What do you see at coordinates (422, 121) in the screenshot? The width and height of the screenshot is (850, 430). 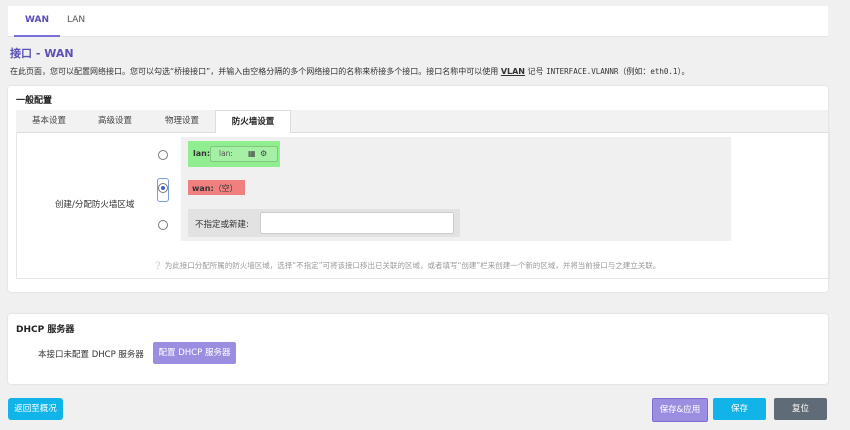 I see `config-subtabs: 基本设置 高级设置 物理设置 防火墙设置` at bounding box center [422, 121].